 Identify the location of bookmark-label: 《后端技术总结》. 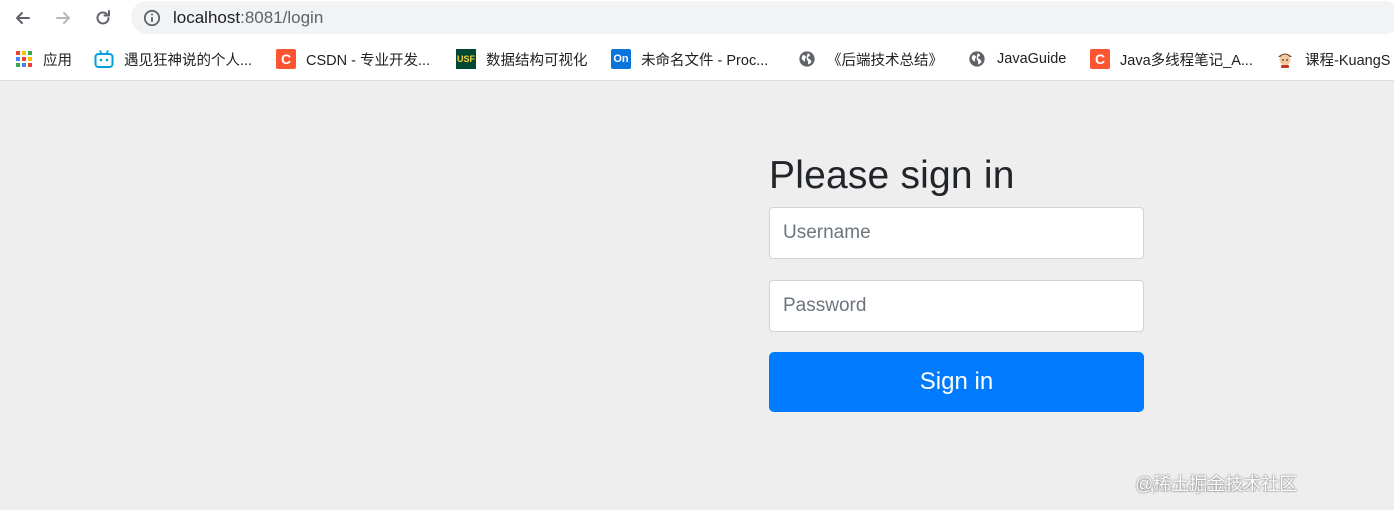
(885, 60).